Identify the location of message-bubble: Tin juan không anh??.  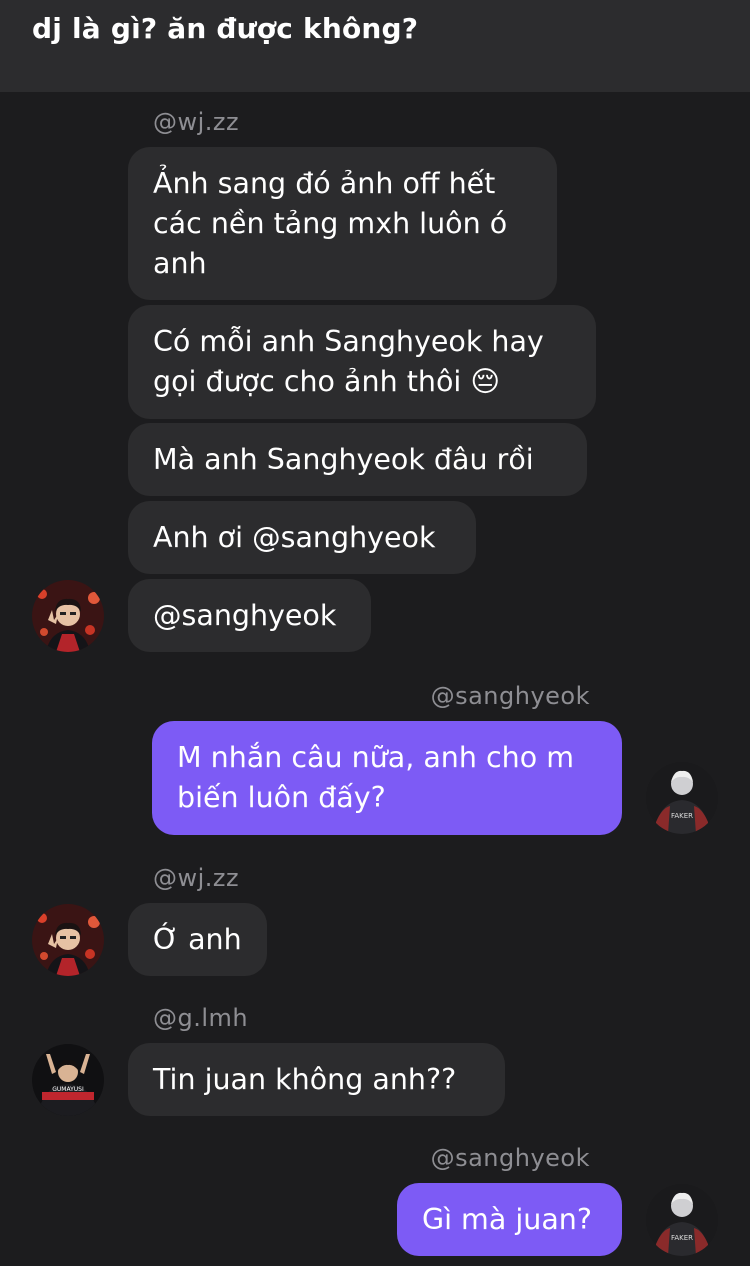
(316, 1079).